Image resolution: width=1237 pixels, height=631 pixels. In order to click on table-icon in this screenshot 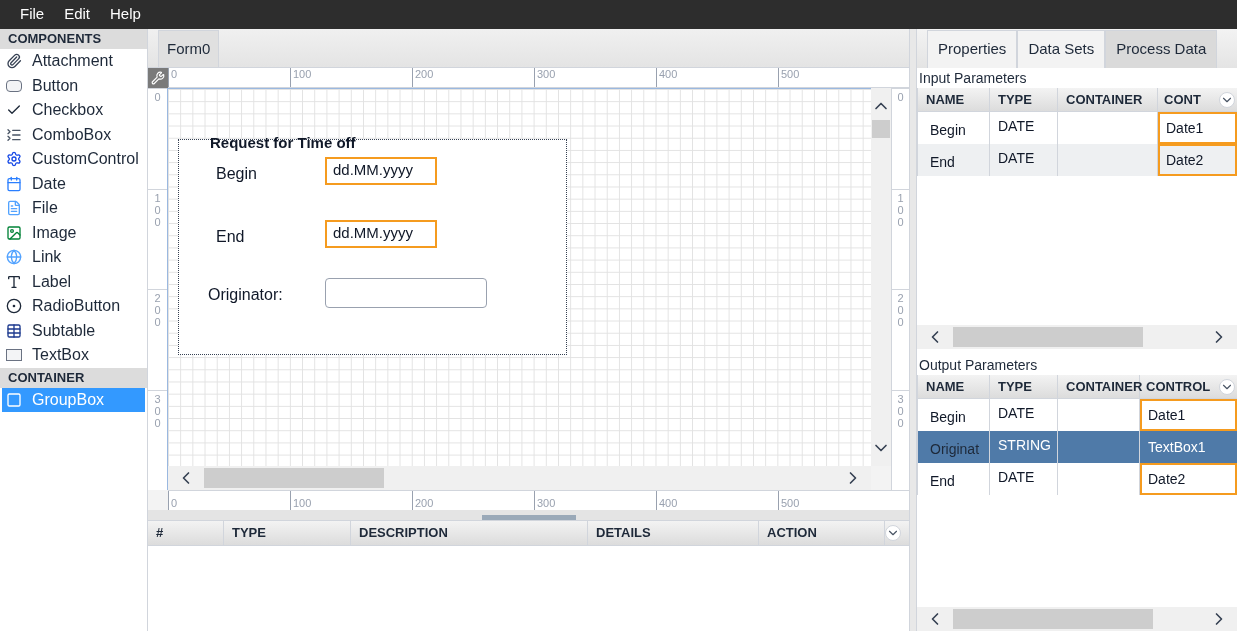, I will do `click(14, 330)`.